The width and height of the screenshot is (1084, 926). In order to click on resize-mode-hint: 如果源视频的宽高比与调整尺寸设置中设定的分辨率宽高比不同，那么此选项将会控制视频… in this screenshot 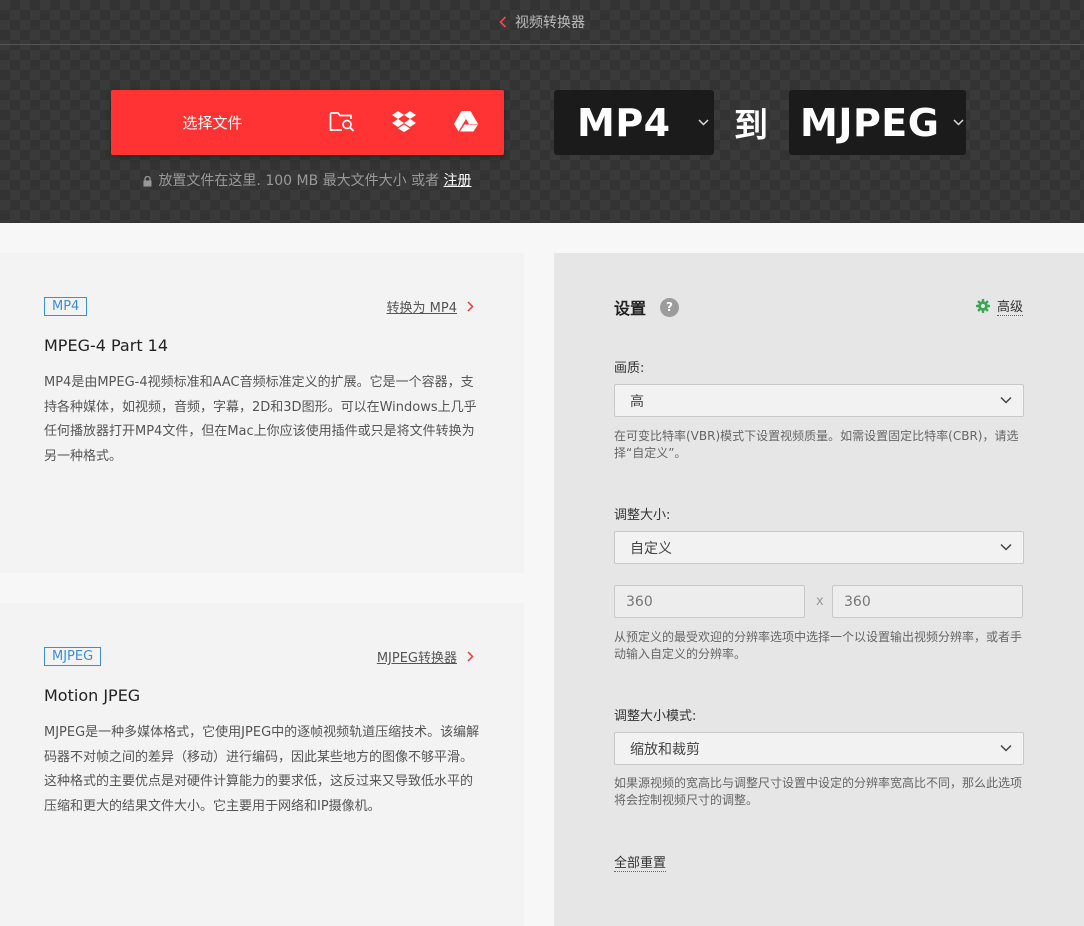, I will do `click(818, 791)`.